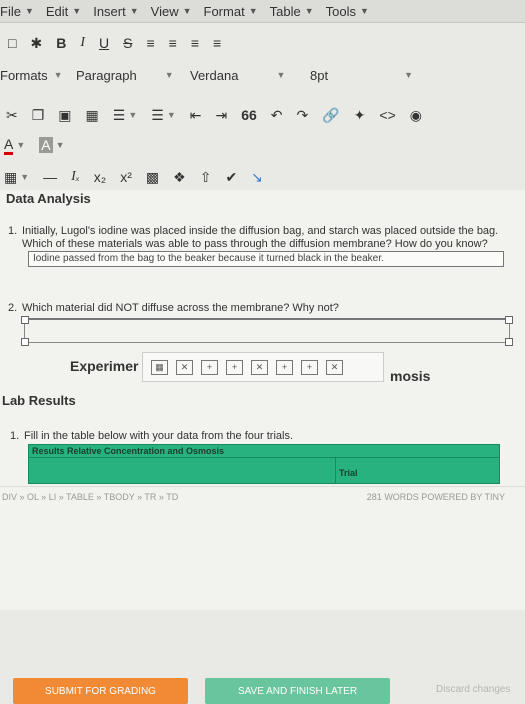 This screenshot has width=525, height=704. What do you see at coordinates (334, 367) in the screenshot?
I see `delete-col-icon: ✕` at bounding box center [334, 367].